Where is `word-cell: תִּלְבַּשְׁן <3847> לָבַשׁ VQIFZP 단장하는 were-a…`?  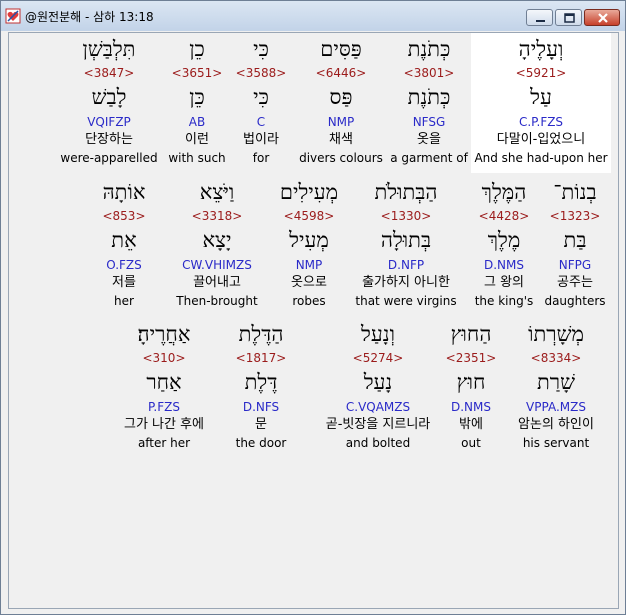 word-cell: תִּלְבַּשְׁן <3847> לָבַשׁ VQIFZP 단장하는 were-a… is located at coordinates (109, 103).